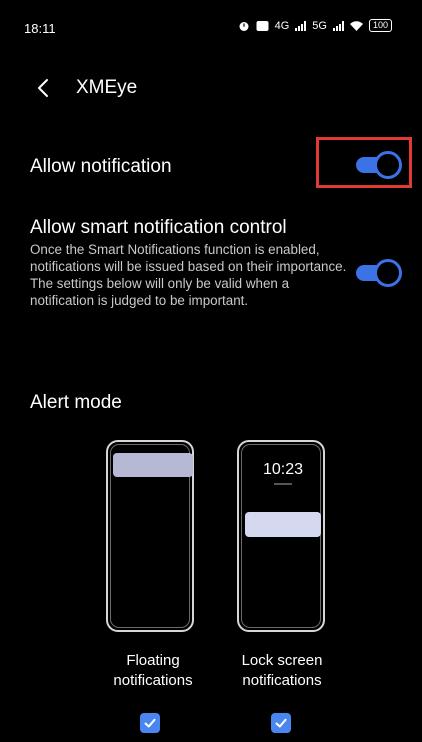 This screenshot has width=422, height=742. Describe the element at coordinates (244, 26) in the screenshot. I see `alarm-icon` at that location.